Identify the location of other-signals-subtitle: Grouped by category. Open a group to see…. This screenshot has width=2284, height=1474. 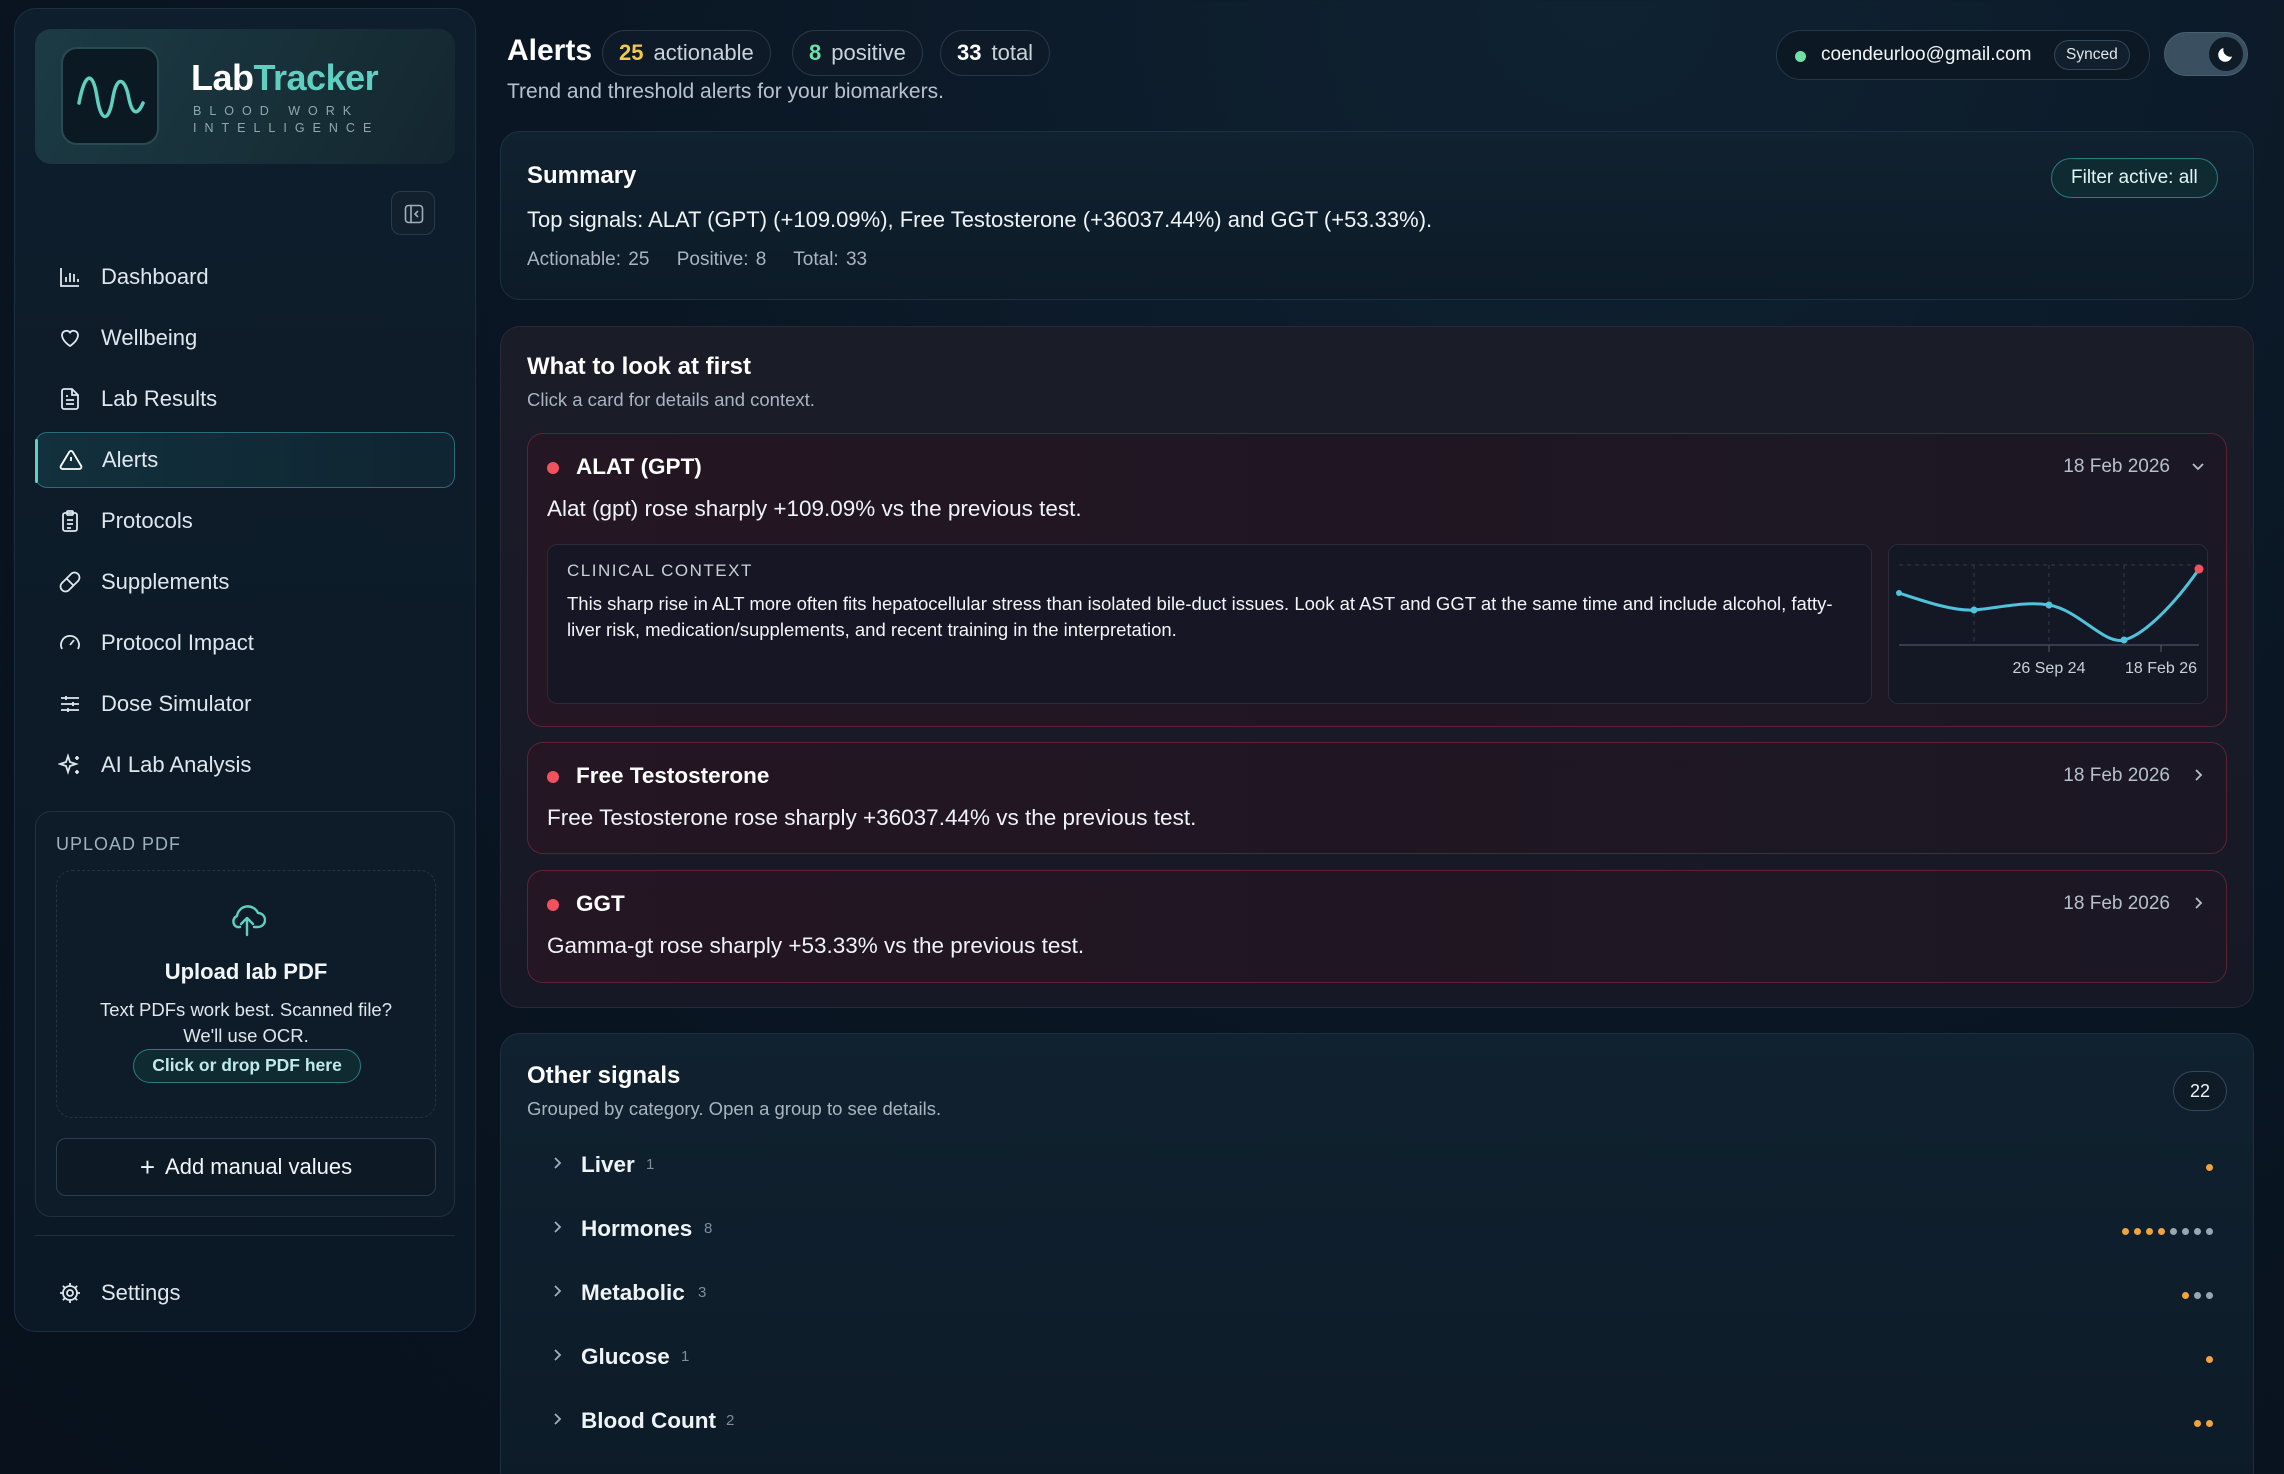
(734, 1108).